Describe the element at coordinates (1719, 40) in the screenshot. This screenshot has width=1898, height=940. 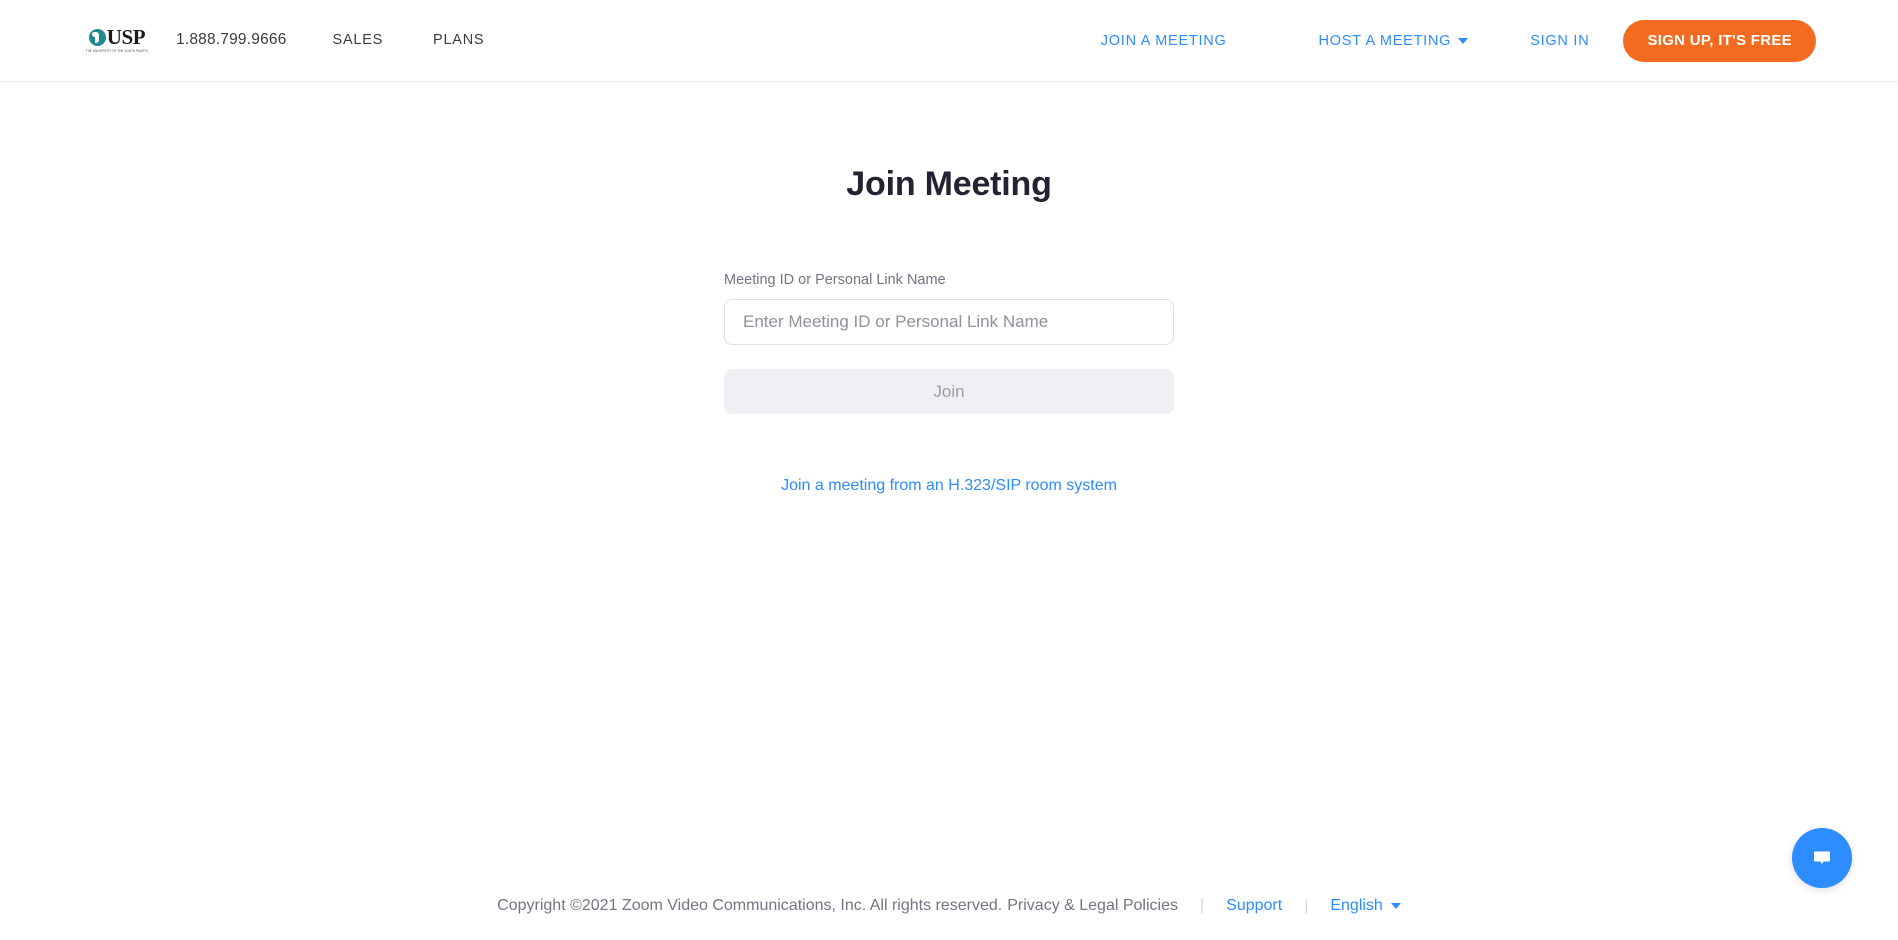
I see `sign-up-button: SIGN UP, IT'S FREE` at that location.